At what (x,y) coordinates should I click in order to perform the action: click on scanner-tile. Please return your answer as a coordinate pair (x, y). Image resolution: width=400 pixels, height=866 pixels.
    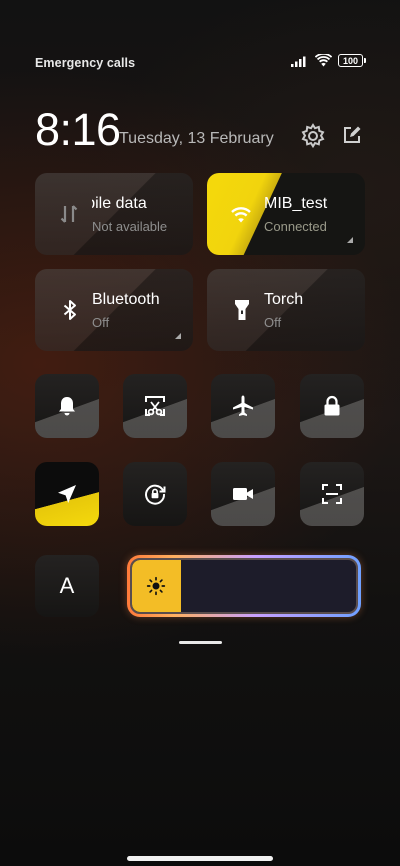
    Looking at the image, I should click on (332, 494).